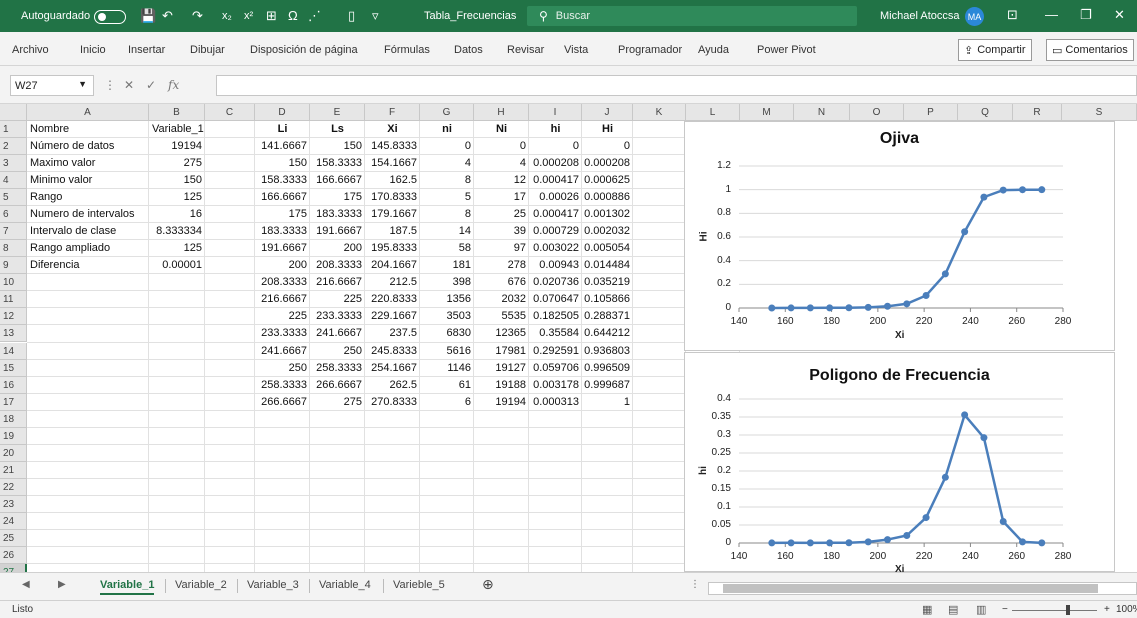 The image size is (1137, 618). Describe the element at coordinates (407, 50) in the screenshot. I see `tab-formulas: Fórmulas` at that location.